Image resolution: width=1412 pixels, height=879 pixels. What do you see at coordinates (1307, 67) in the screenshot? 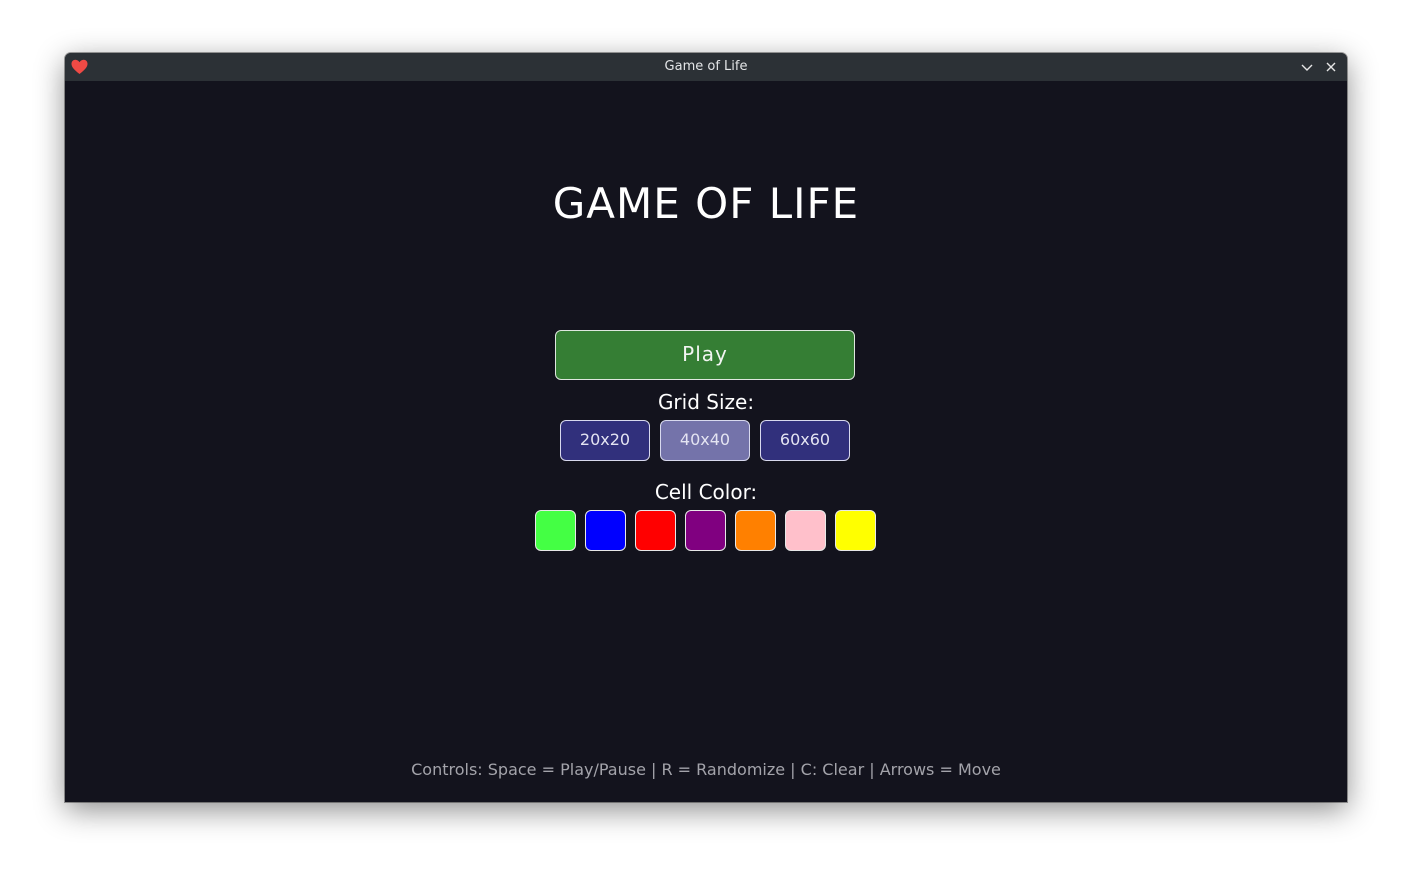
I see `chevron-down-icon` at bounding box center [1307, 67].